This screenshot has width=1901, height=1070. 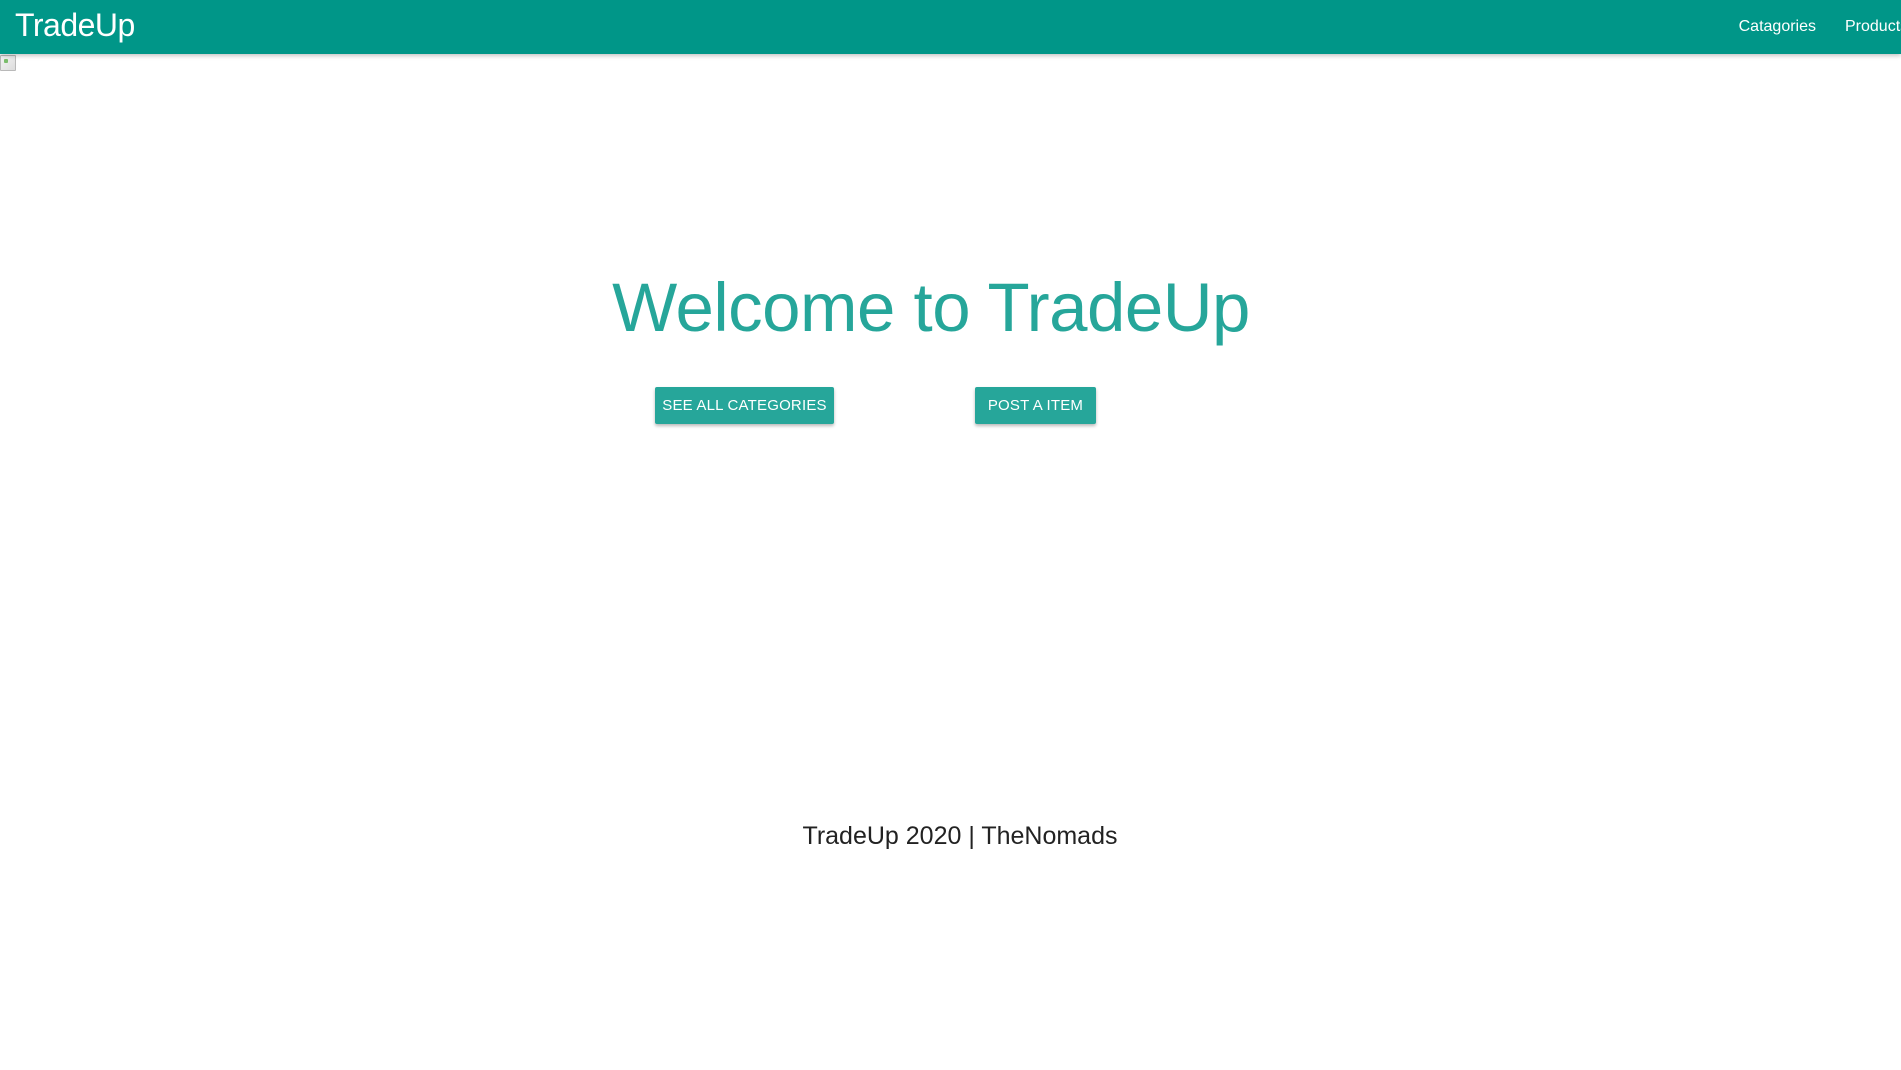 I want to click on top-navbar: TradeUp Catagories Products, so click(x=950, y=27).